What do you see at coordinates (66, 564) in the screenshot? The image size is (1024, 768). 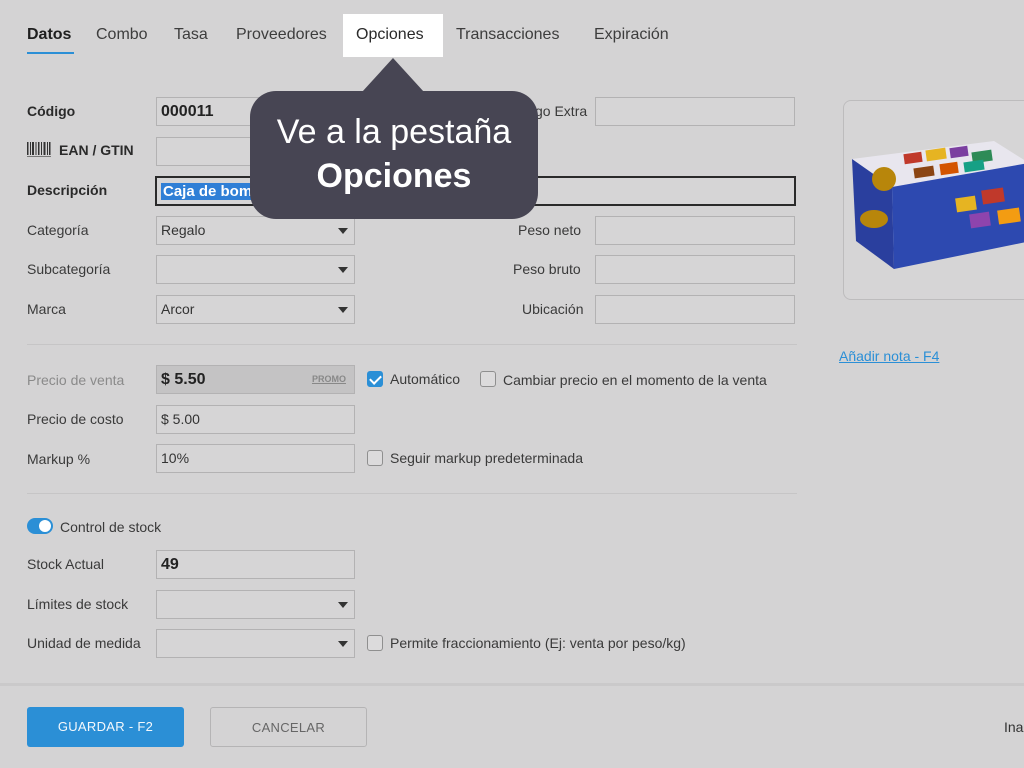 I see `stock-actual-label: Stock Actual` at bounding box center [66, 564].